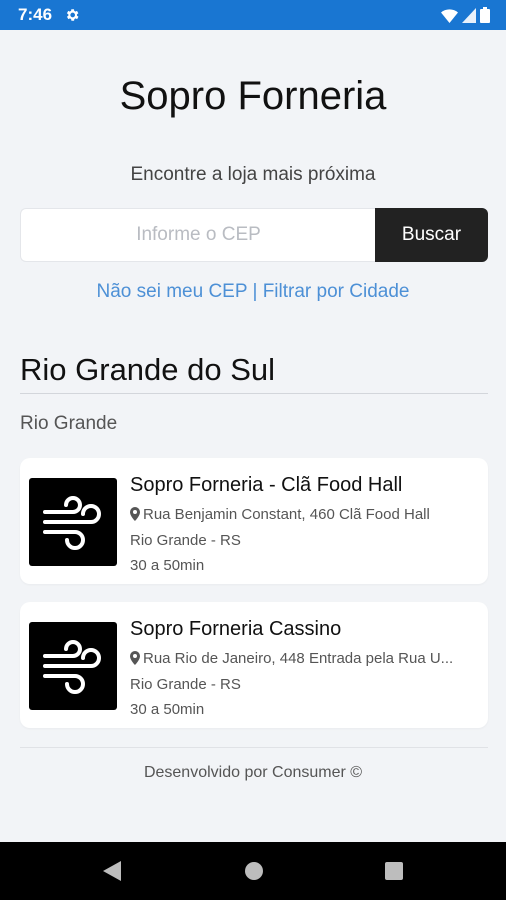 The width and height of the screenshot is (506, 900). Describe the element at coordinates (254, 393) in the screenshot. I see `divider` at that location.